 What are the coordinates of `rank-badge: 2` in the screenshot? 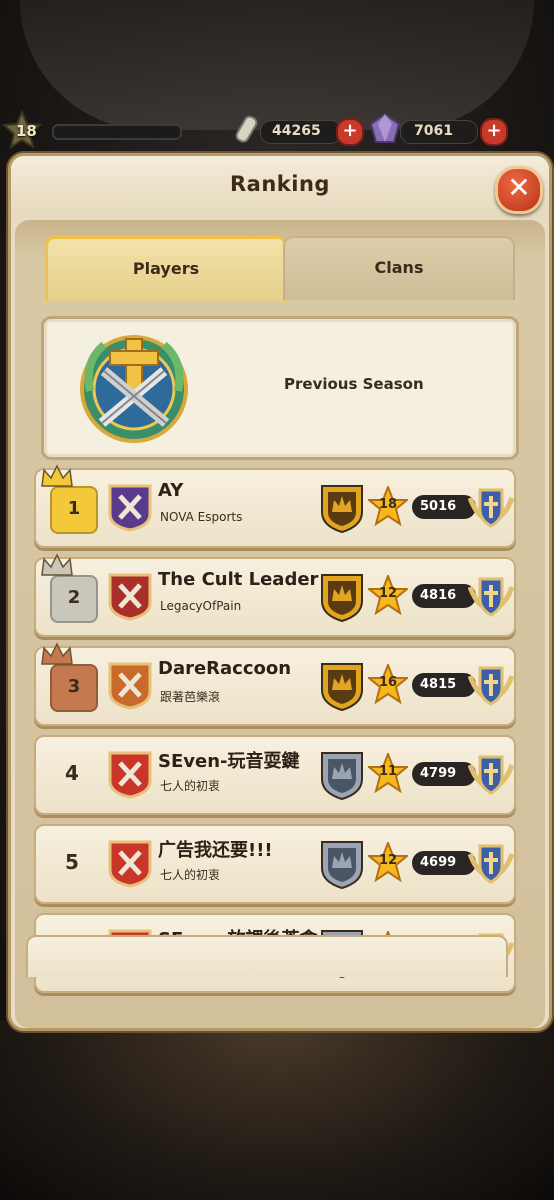 It's located at (74, 599).